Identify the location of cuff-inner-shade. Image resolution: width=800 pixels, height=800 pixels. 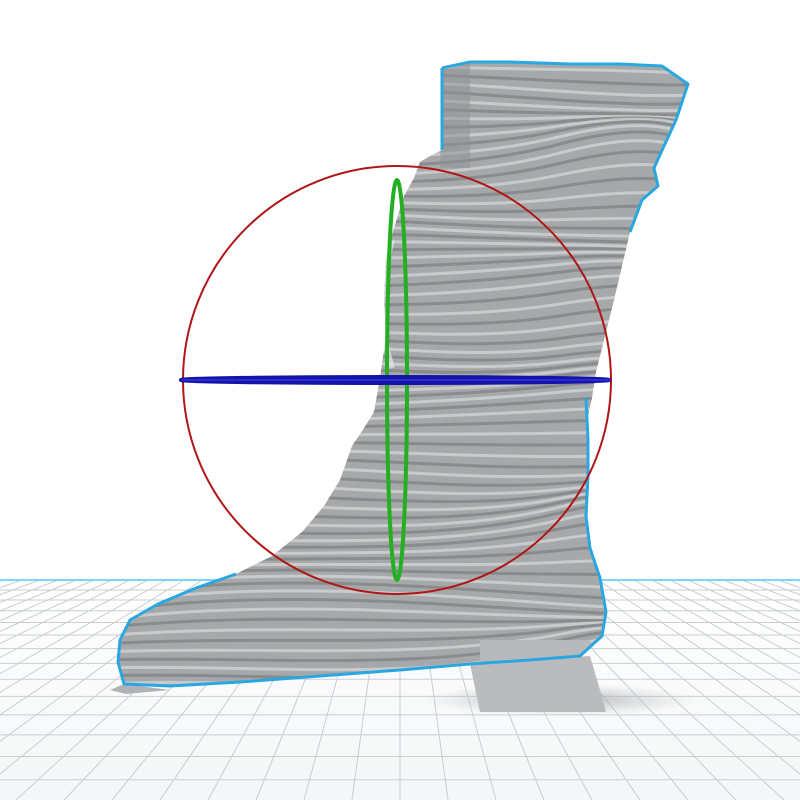
(455, 116).